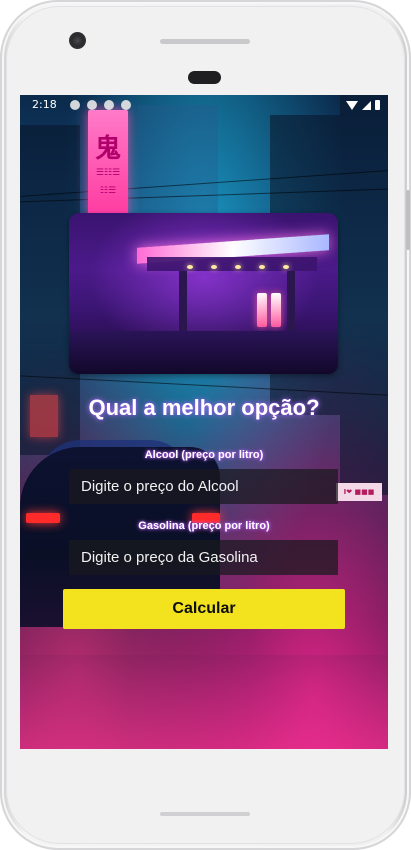  Describe the element at coordinates (204, 609) in the screenshot. I see `calculate-button: Calcular` at that location.